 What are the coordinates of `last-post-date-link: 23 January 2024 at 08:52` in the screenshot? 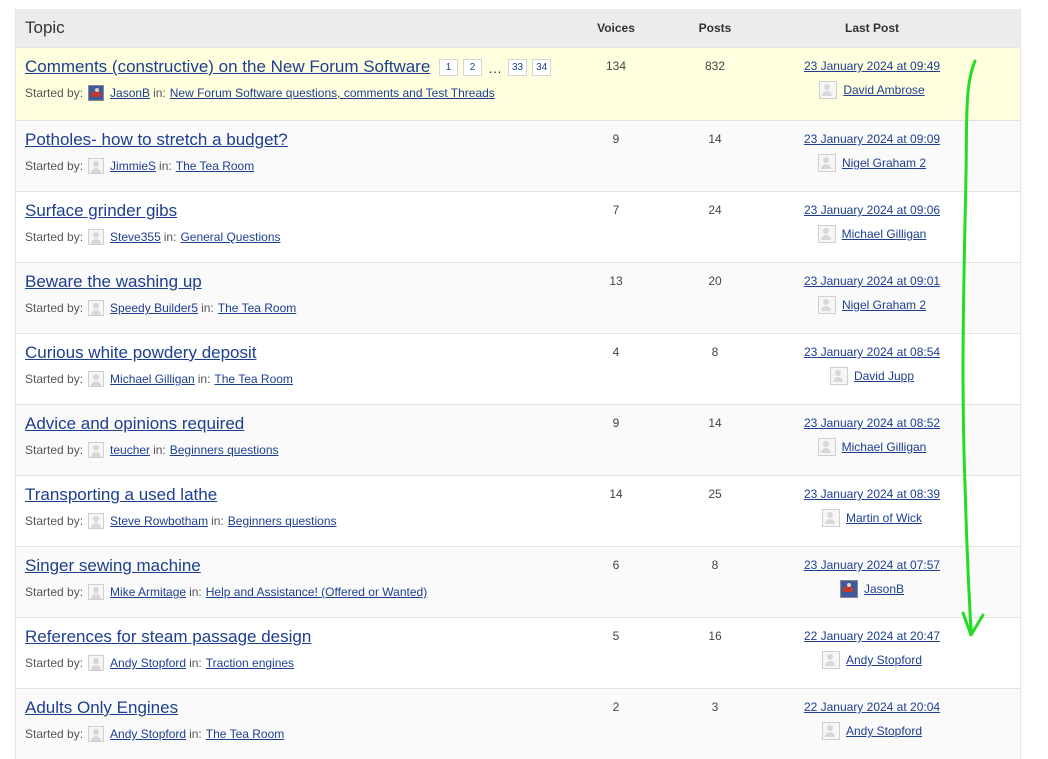 It's located at (872, 423).